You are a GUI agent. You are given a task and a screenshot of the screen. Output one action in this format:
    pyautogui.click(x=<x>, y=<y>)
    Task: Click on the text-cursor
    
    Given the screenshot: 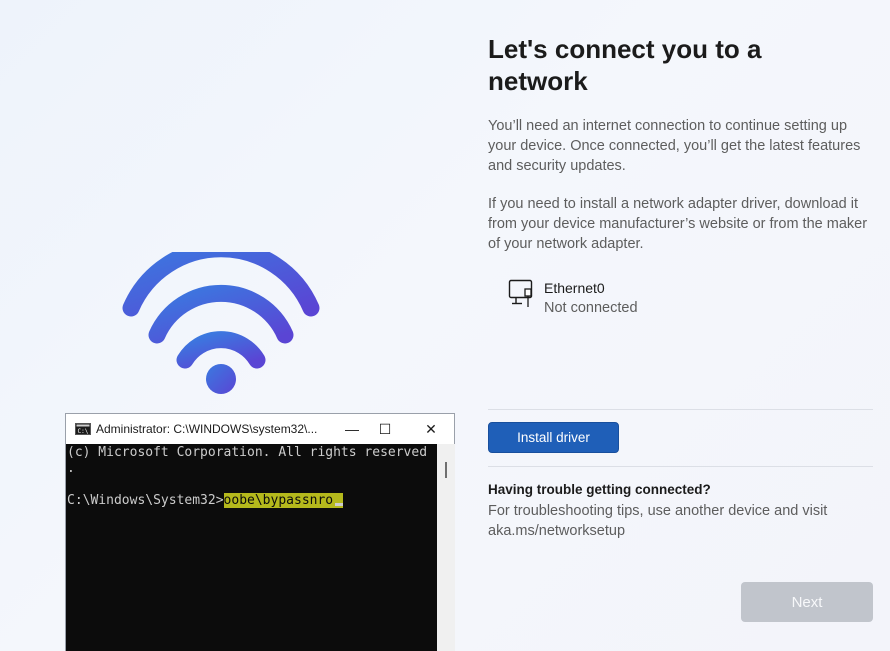 What is the action you would take?
    pyautogui.click(x=339, y=504)
    